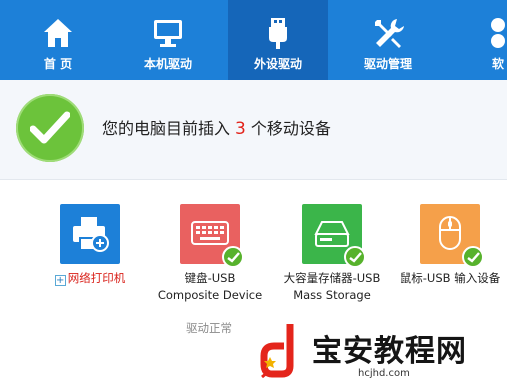  Describe the element at coordinates (168, 33) in the screenshot. I see `monitor-icon` at that location.